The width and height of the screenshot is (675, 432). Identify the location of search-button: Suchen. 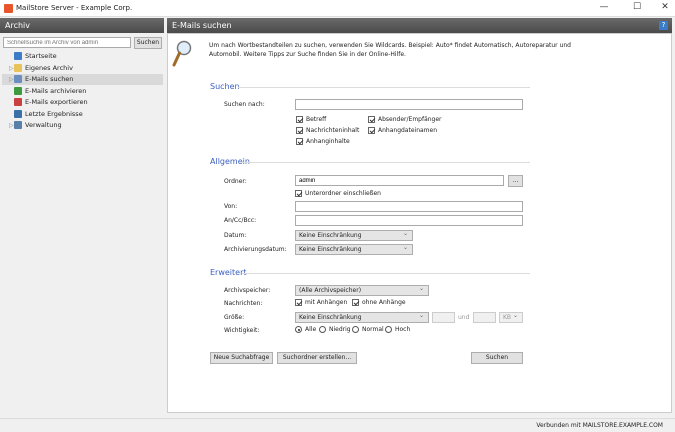
(497, 358).